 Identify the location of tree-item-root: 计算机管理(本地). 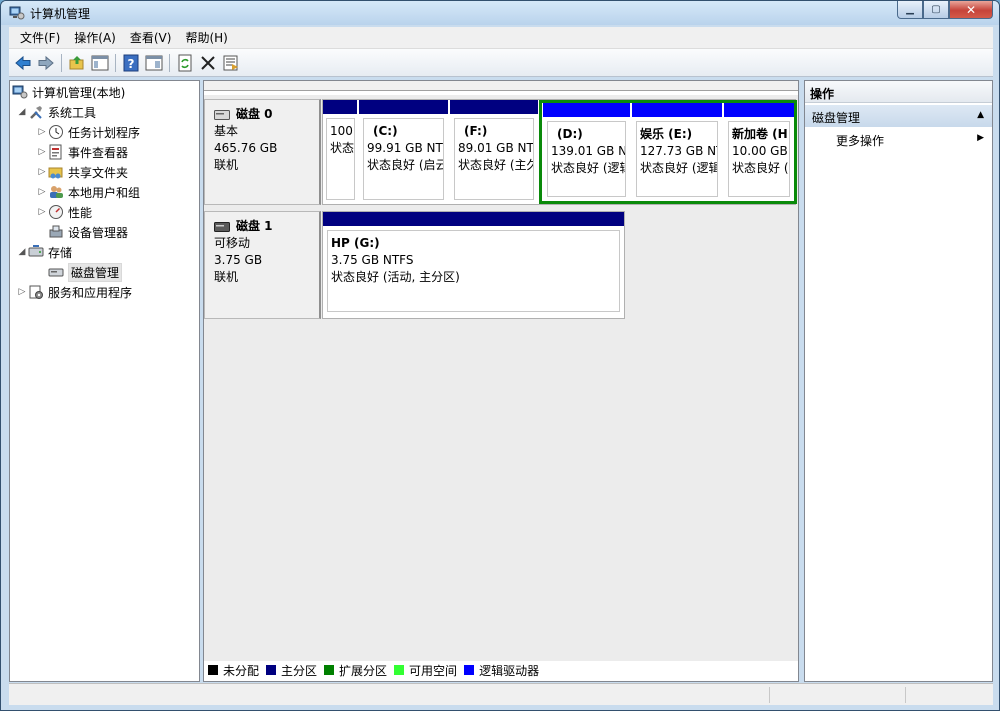
(68, 92).